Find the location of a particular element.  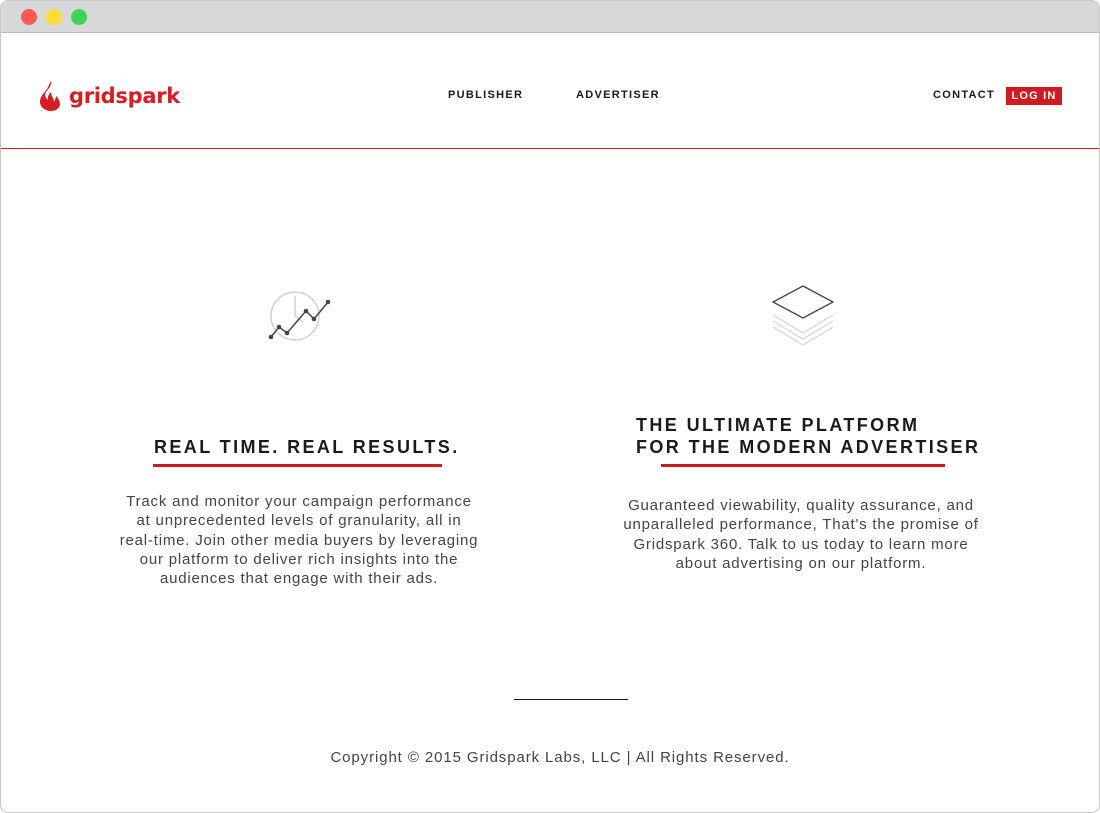

brand-logo: gridspark is located at coordinates (109, 96).